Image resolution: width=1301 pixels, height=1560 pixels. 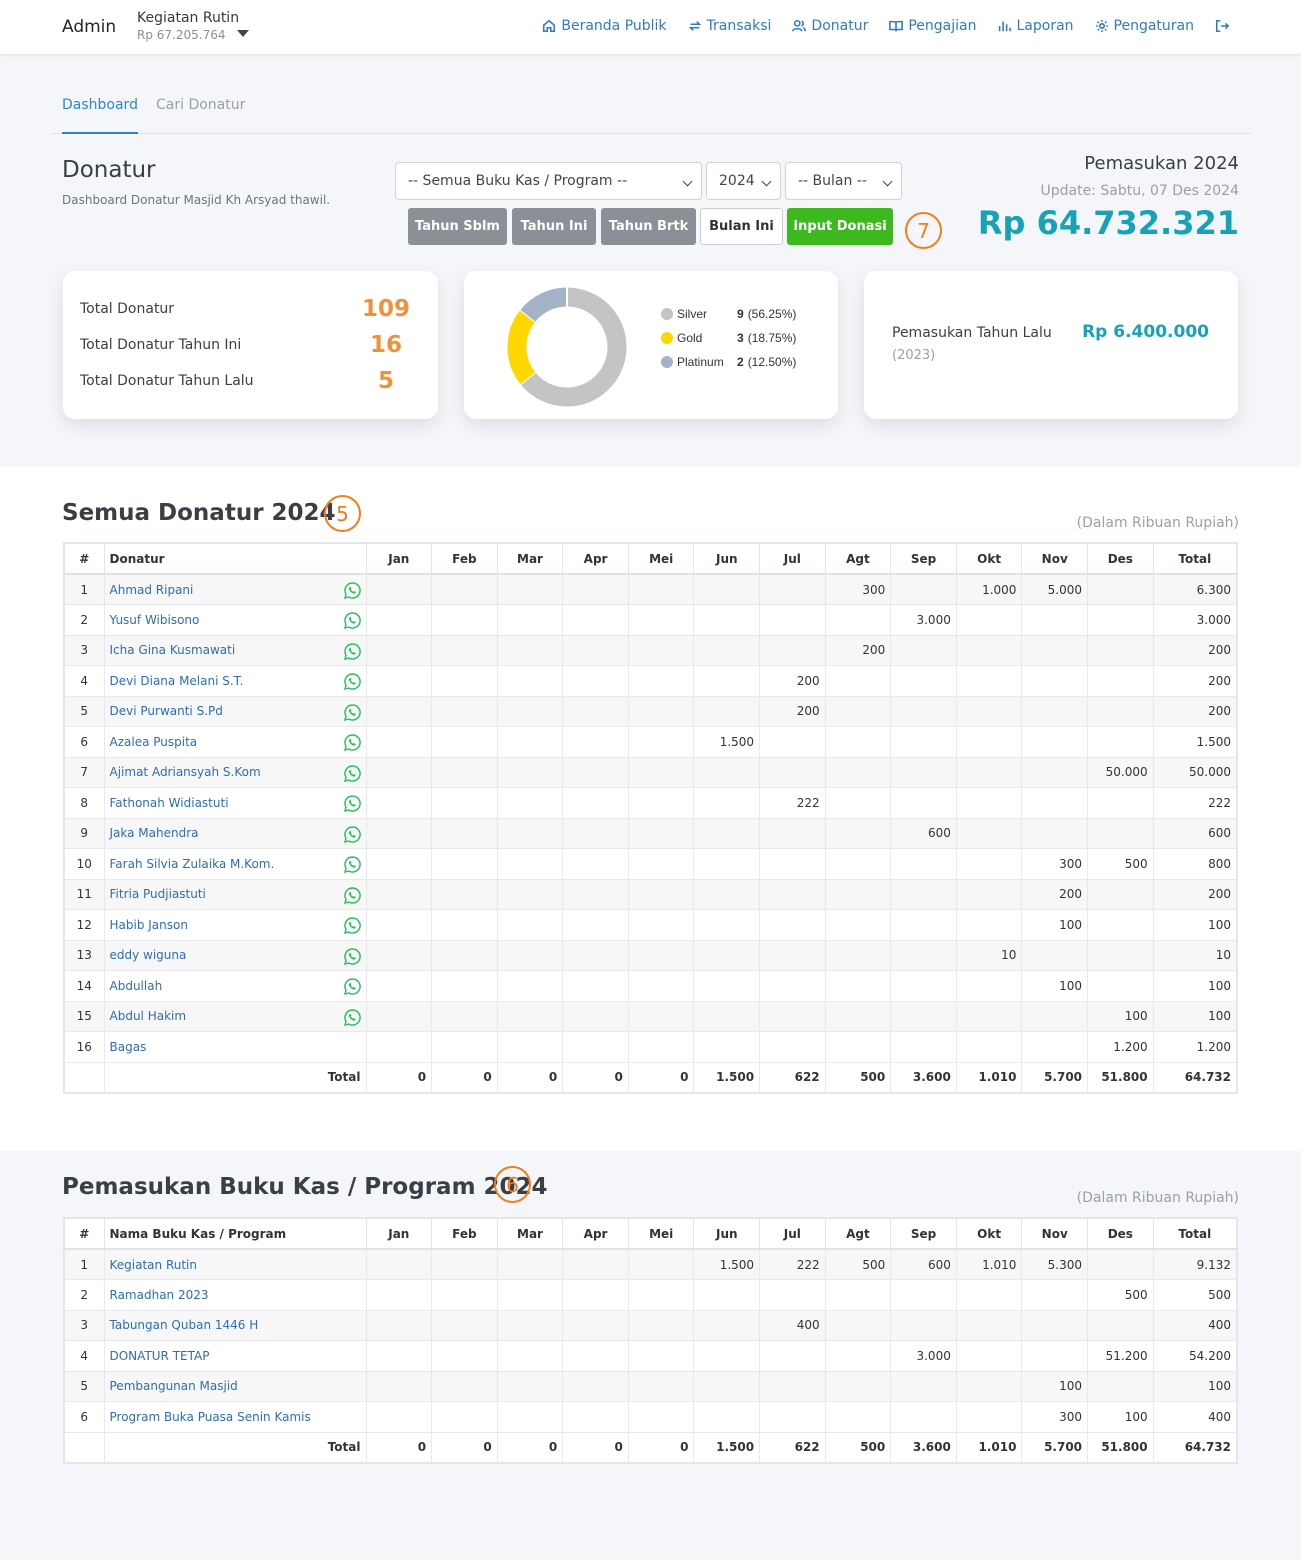 I want to click on row-name-link: Ahmad Ripani, so click(x=152, y=590).